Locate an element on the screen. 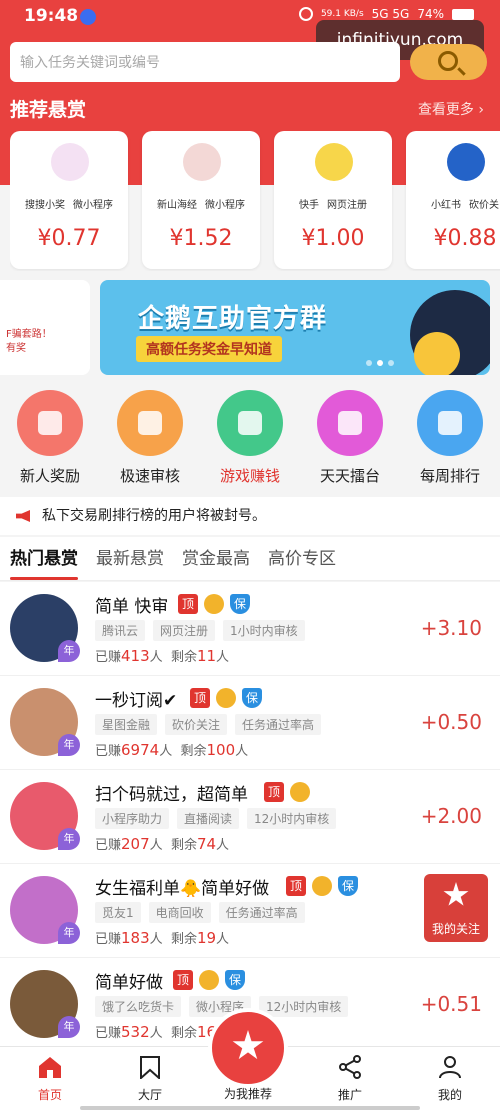 The image size is (500, 1111). recommend-for-me-label: 为我推荐 is located at coordinates (247, 1094).